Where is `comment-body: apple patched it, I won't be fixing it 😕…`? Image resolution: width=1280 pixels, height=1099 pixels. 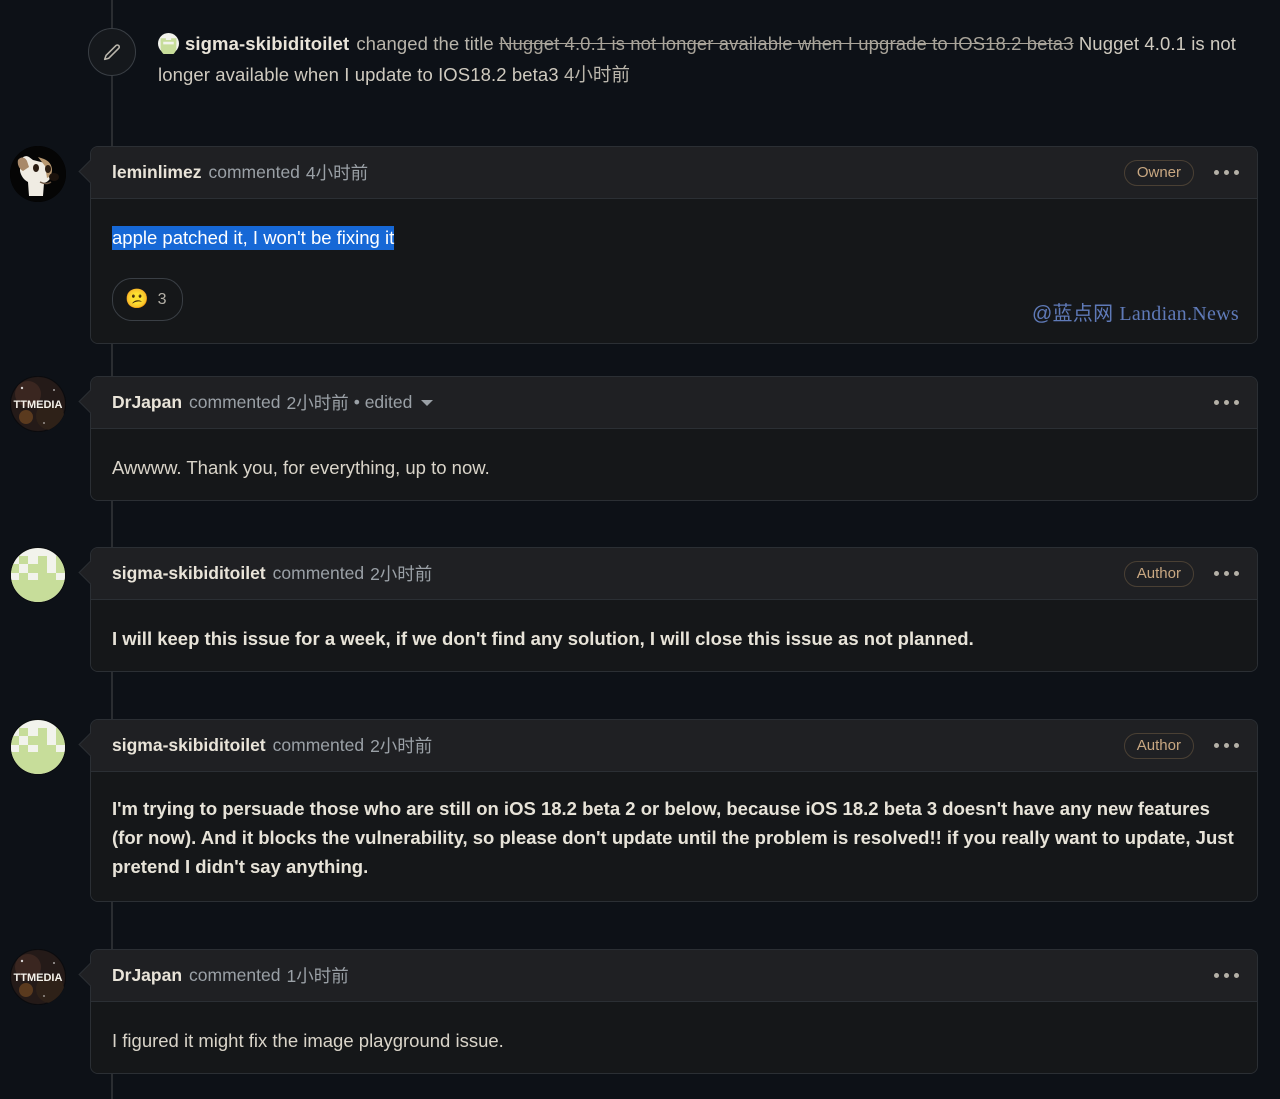
comment-body: apple patched it, I won't be fixing it 😕… is located at coordinates (674, 271).